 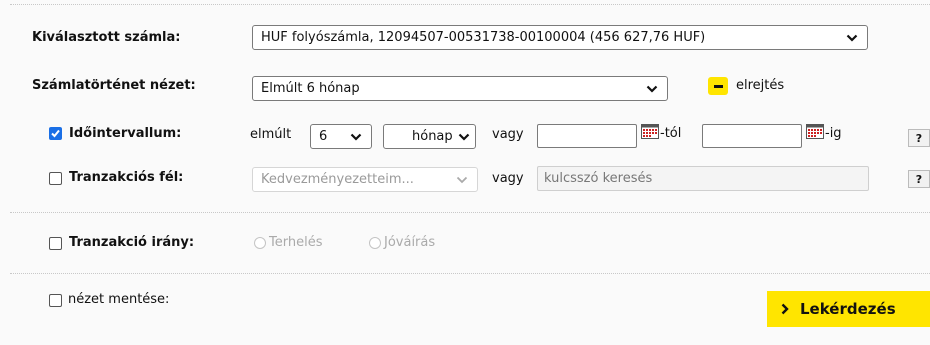 I want to click on credit-radio, so click(x=375, y=243).